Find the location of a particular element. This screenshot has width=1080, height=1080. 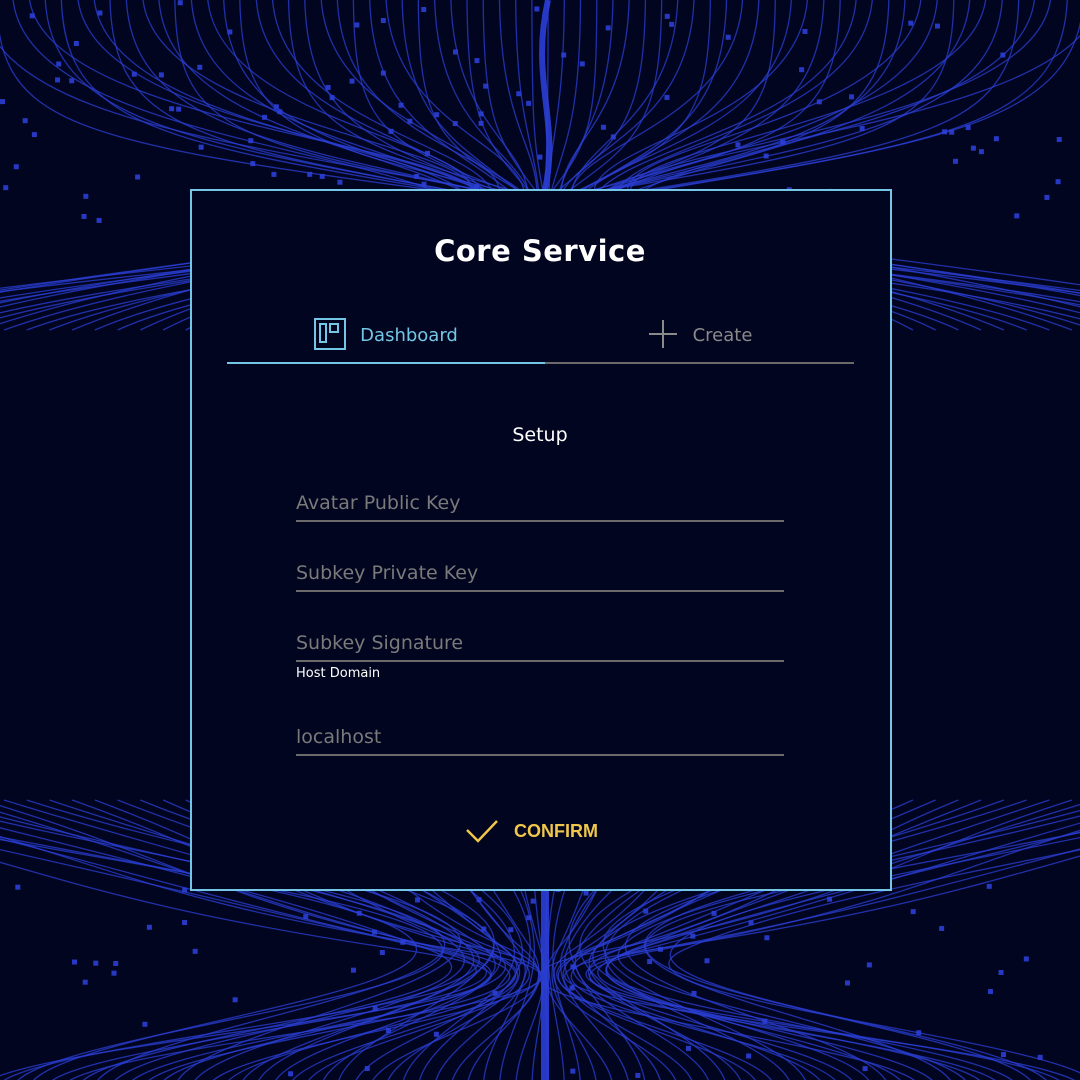

tab-divider is located at coordinates (699, 363).